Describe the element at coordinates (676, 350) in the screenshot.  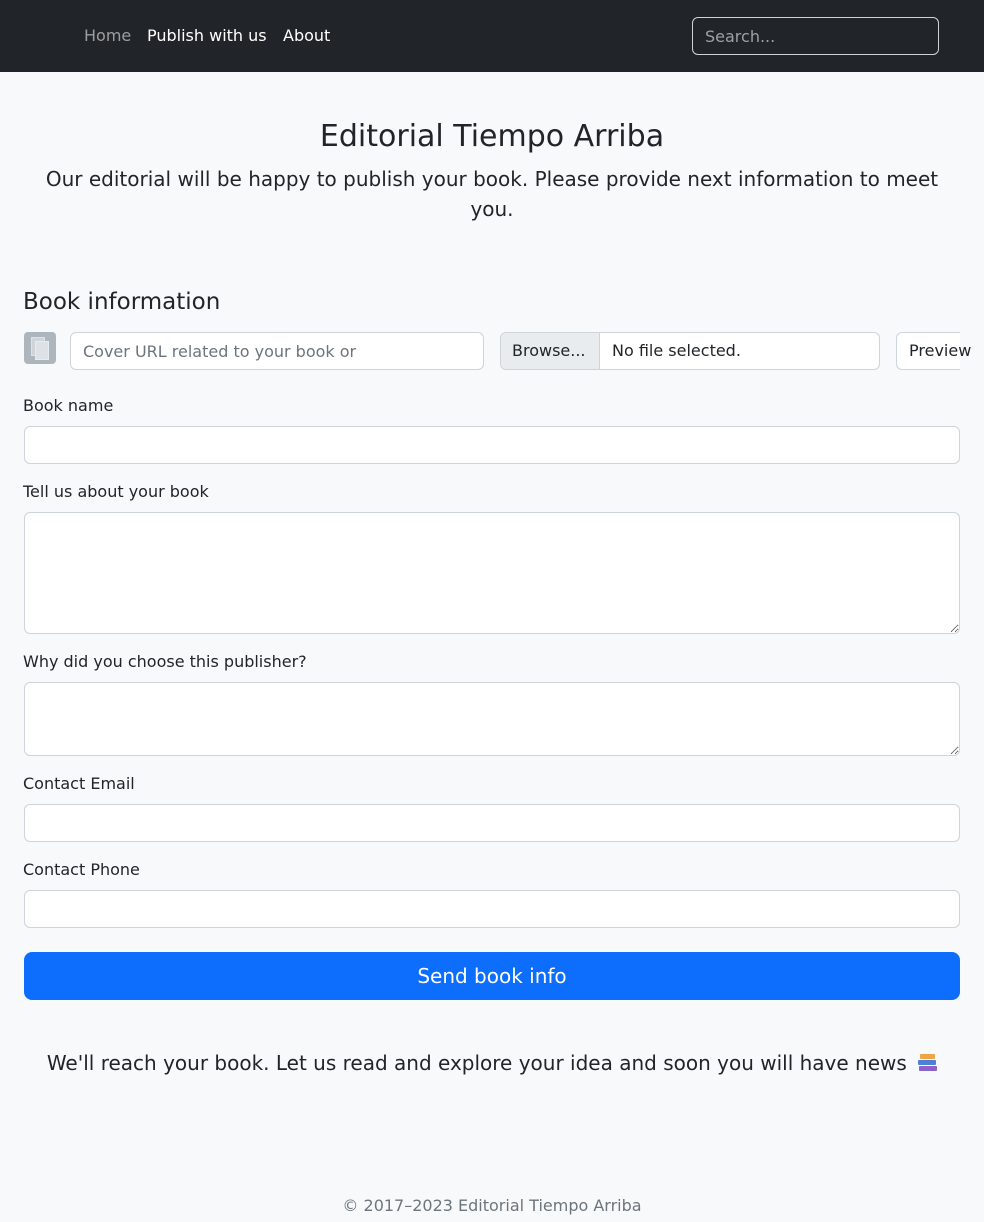
I see `file-status-text: No file selected.` at that location.